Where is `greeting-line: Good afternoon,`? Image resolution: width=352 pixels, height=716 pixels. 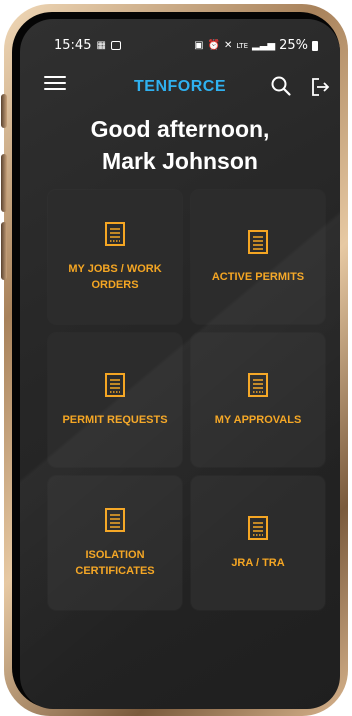 greeting-line: Good afternoon, is located at coordinates (180, 129).